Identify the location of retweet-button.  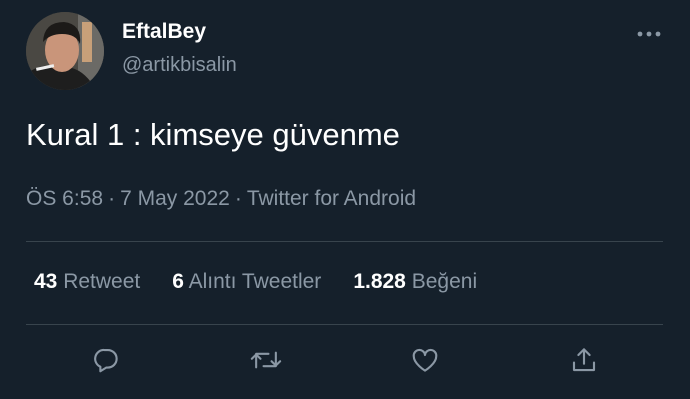
(266, 362).